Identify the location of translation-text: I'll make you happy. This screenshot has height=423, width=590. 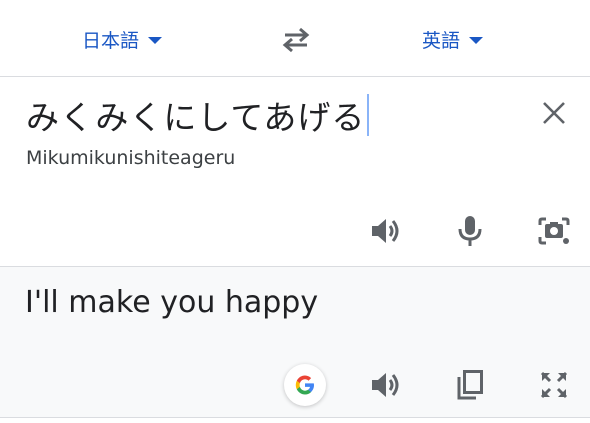
(172, 302).